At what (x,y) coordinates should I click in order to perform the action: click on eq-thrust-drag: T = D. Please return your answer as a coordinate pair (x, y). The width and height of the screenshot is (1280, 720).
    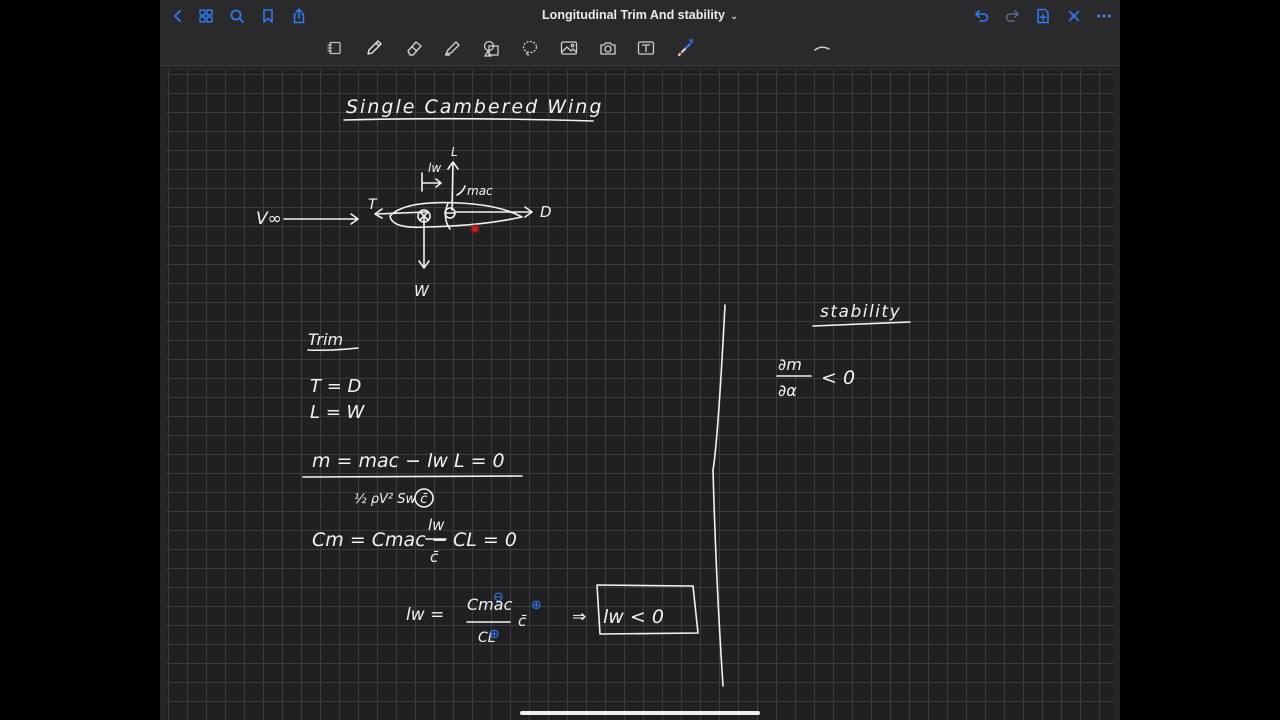
    Looking at the image, I should click on (335, 386).